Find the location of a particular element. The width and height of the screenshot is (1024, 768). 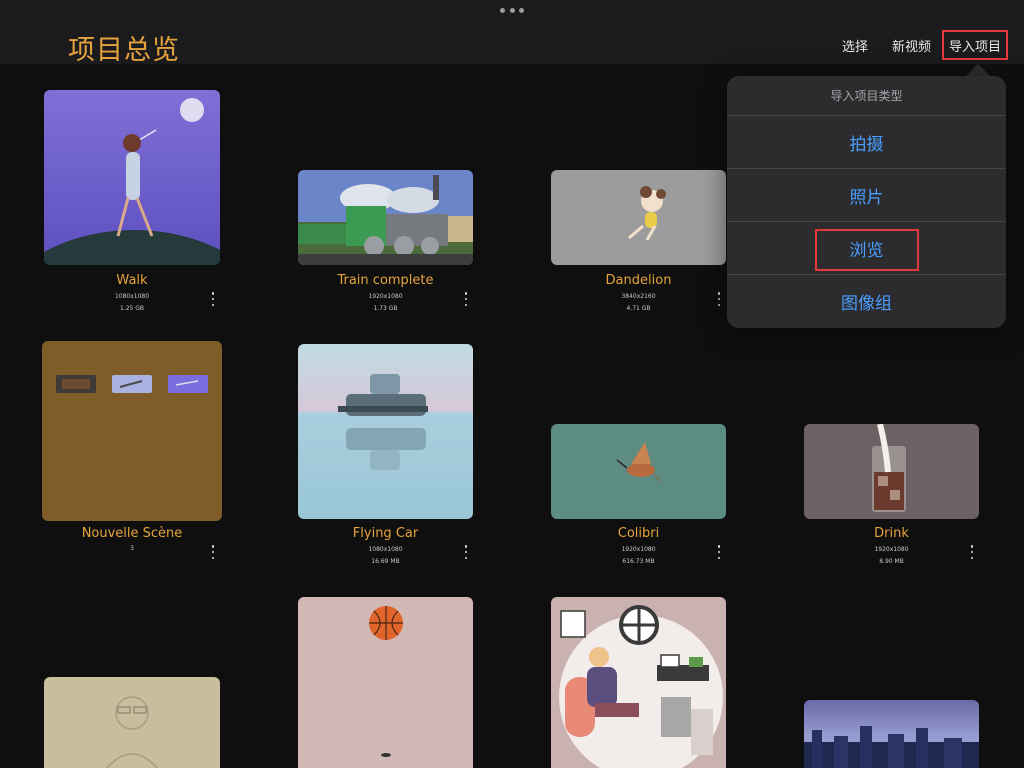

walk-thumbnail is located at coordinates (132, 177).